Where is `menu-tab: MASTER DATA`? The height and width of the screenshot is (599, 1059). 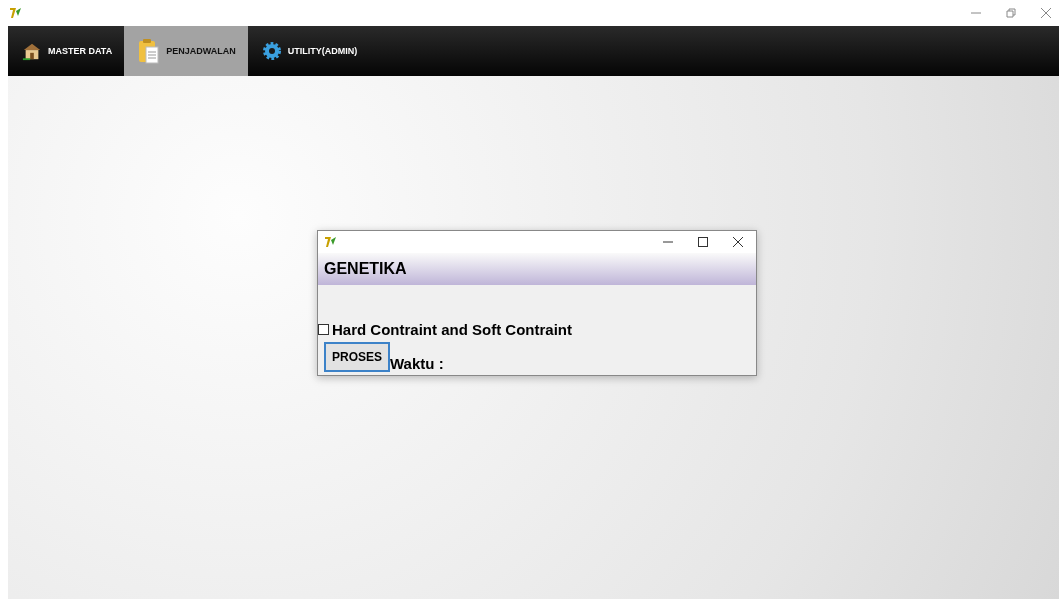
menu-tab: MASTER DATA is located at coordinates (66, 51).